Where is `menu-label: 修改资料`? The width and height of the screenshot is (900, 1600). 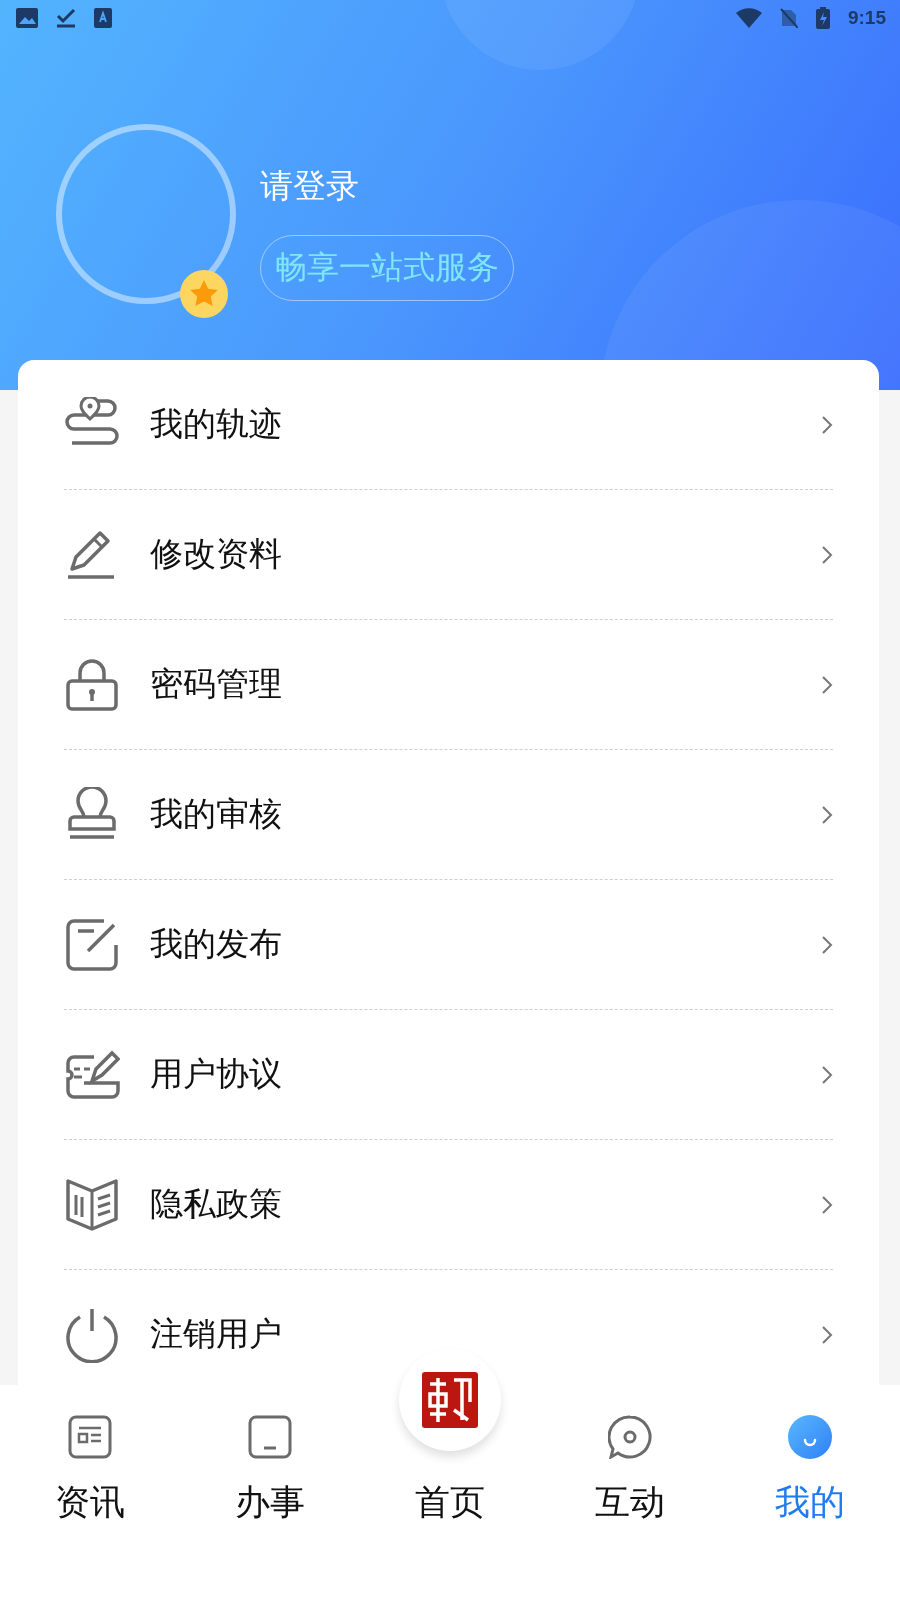
menu-label: 修改资料 is located at coordinates (216, 554).